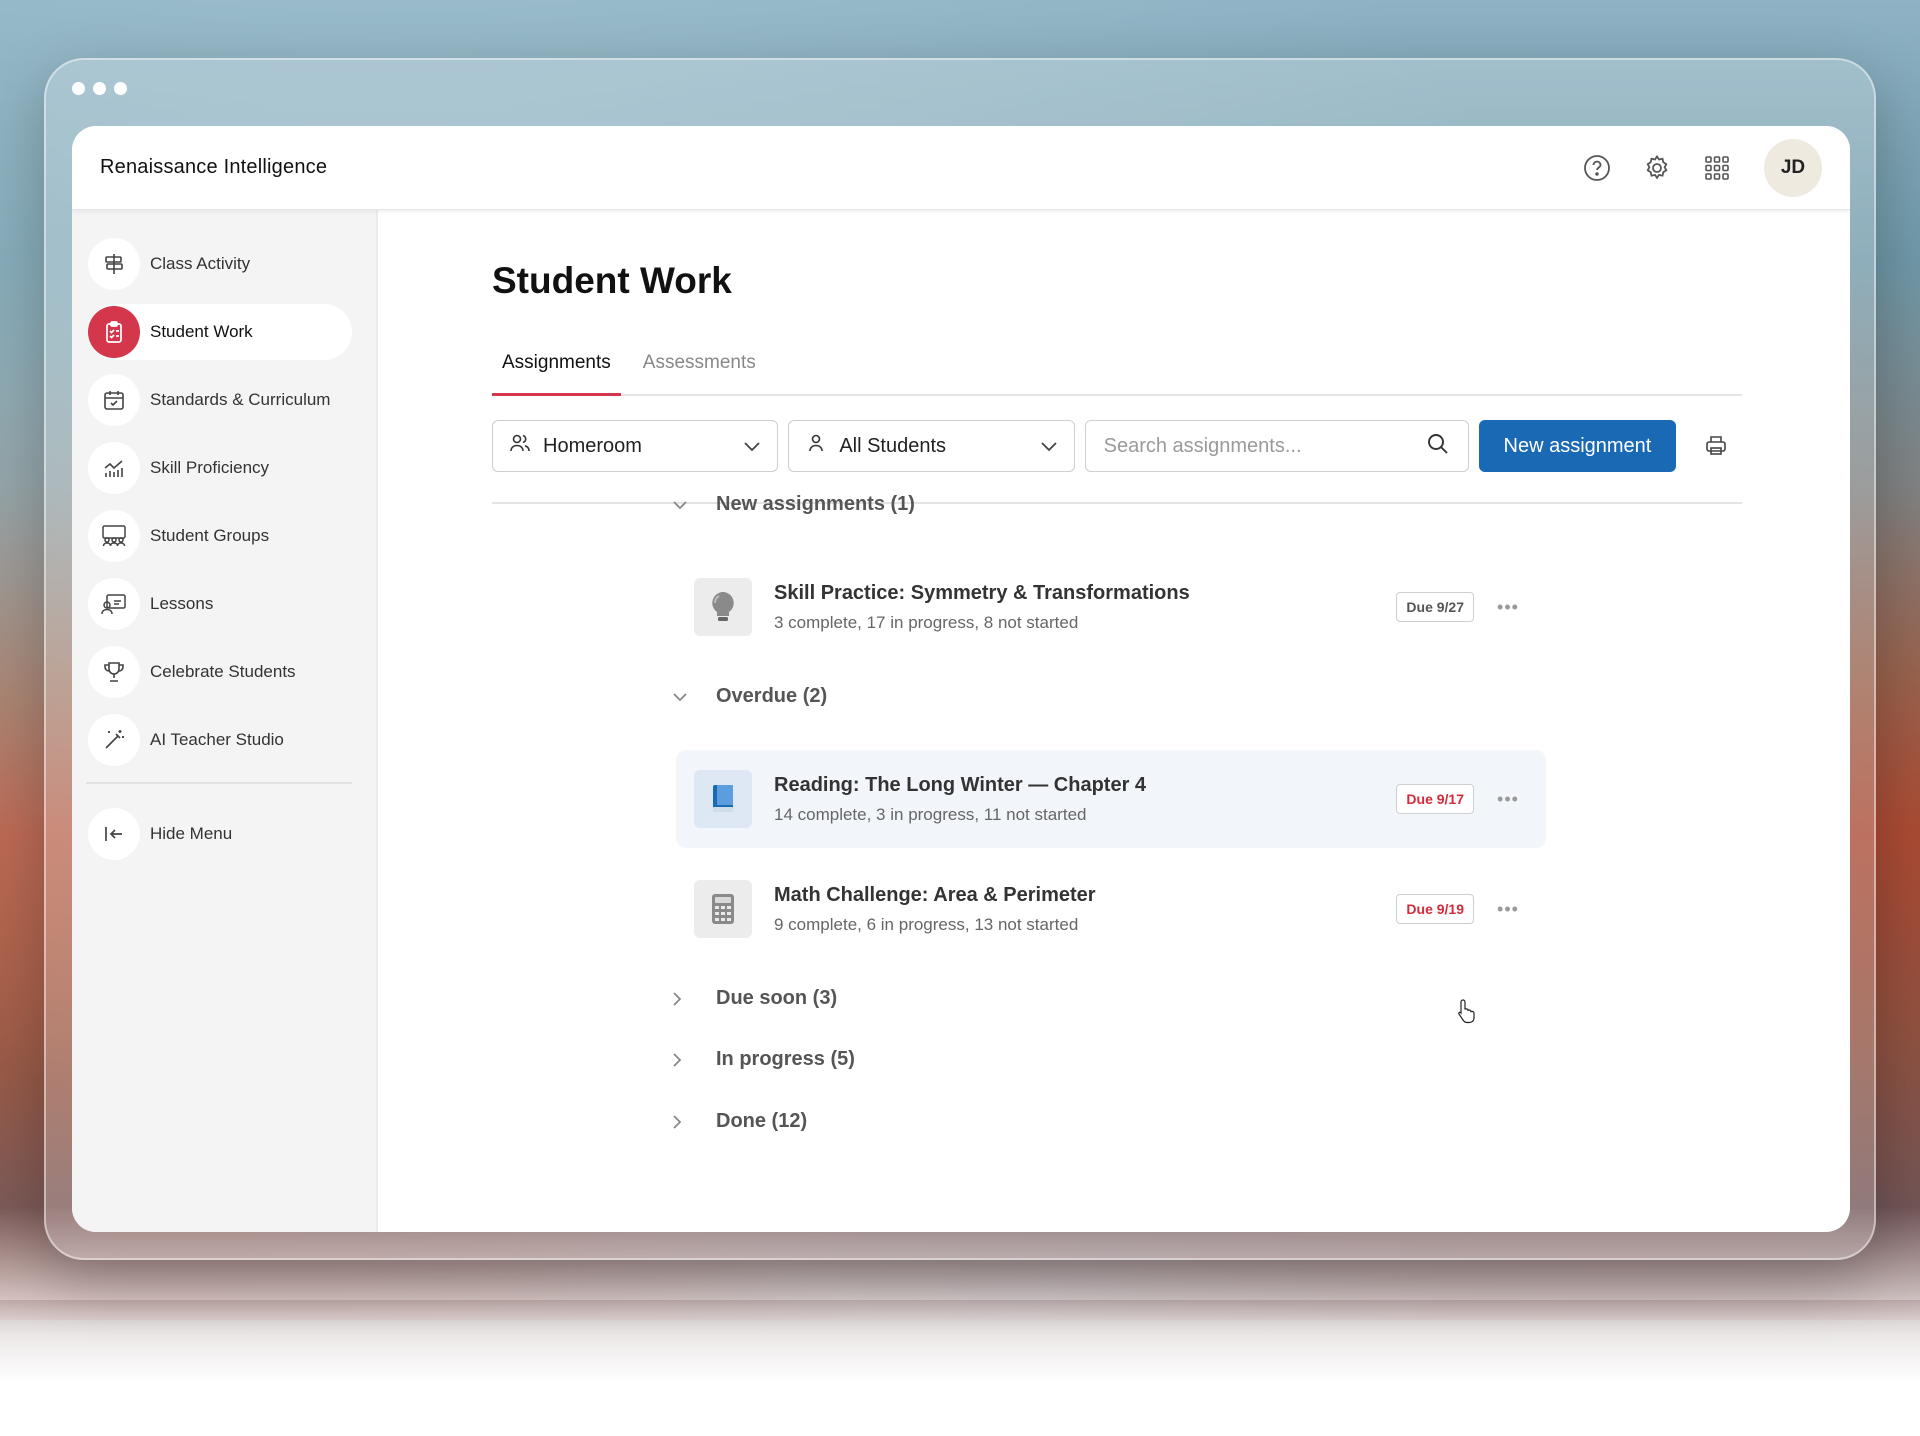 The height and width of the screenshot is (1436, 1920). I want to click on hide-menu-button: Hide Menu, so click(220, 834).